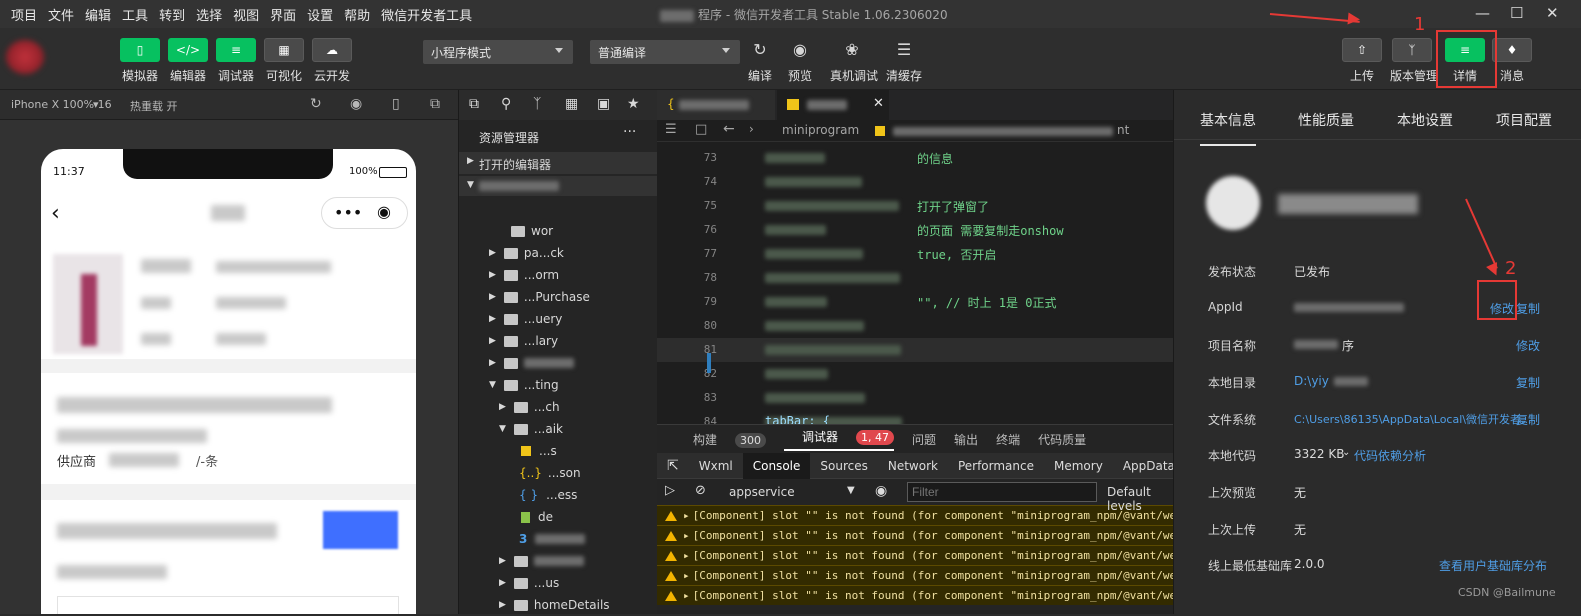 The image size is (1581, 616). Describe the element at coordinates (1140, 499) in the screenshot. I see `levels-select: Default levels` at that location.